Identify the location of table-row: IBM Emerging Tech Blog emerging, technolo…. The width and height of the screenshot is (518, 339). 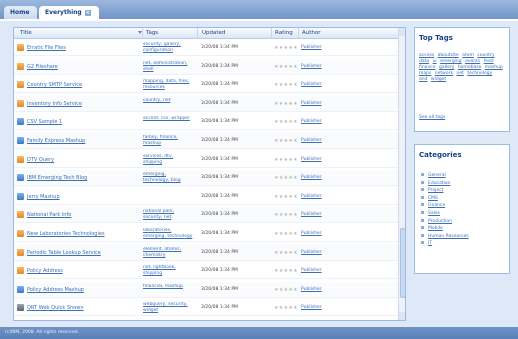
(206, 178).